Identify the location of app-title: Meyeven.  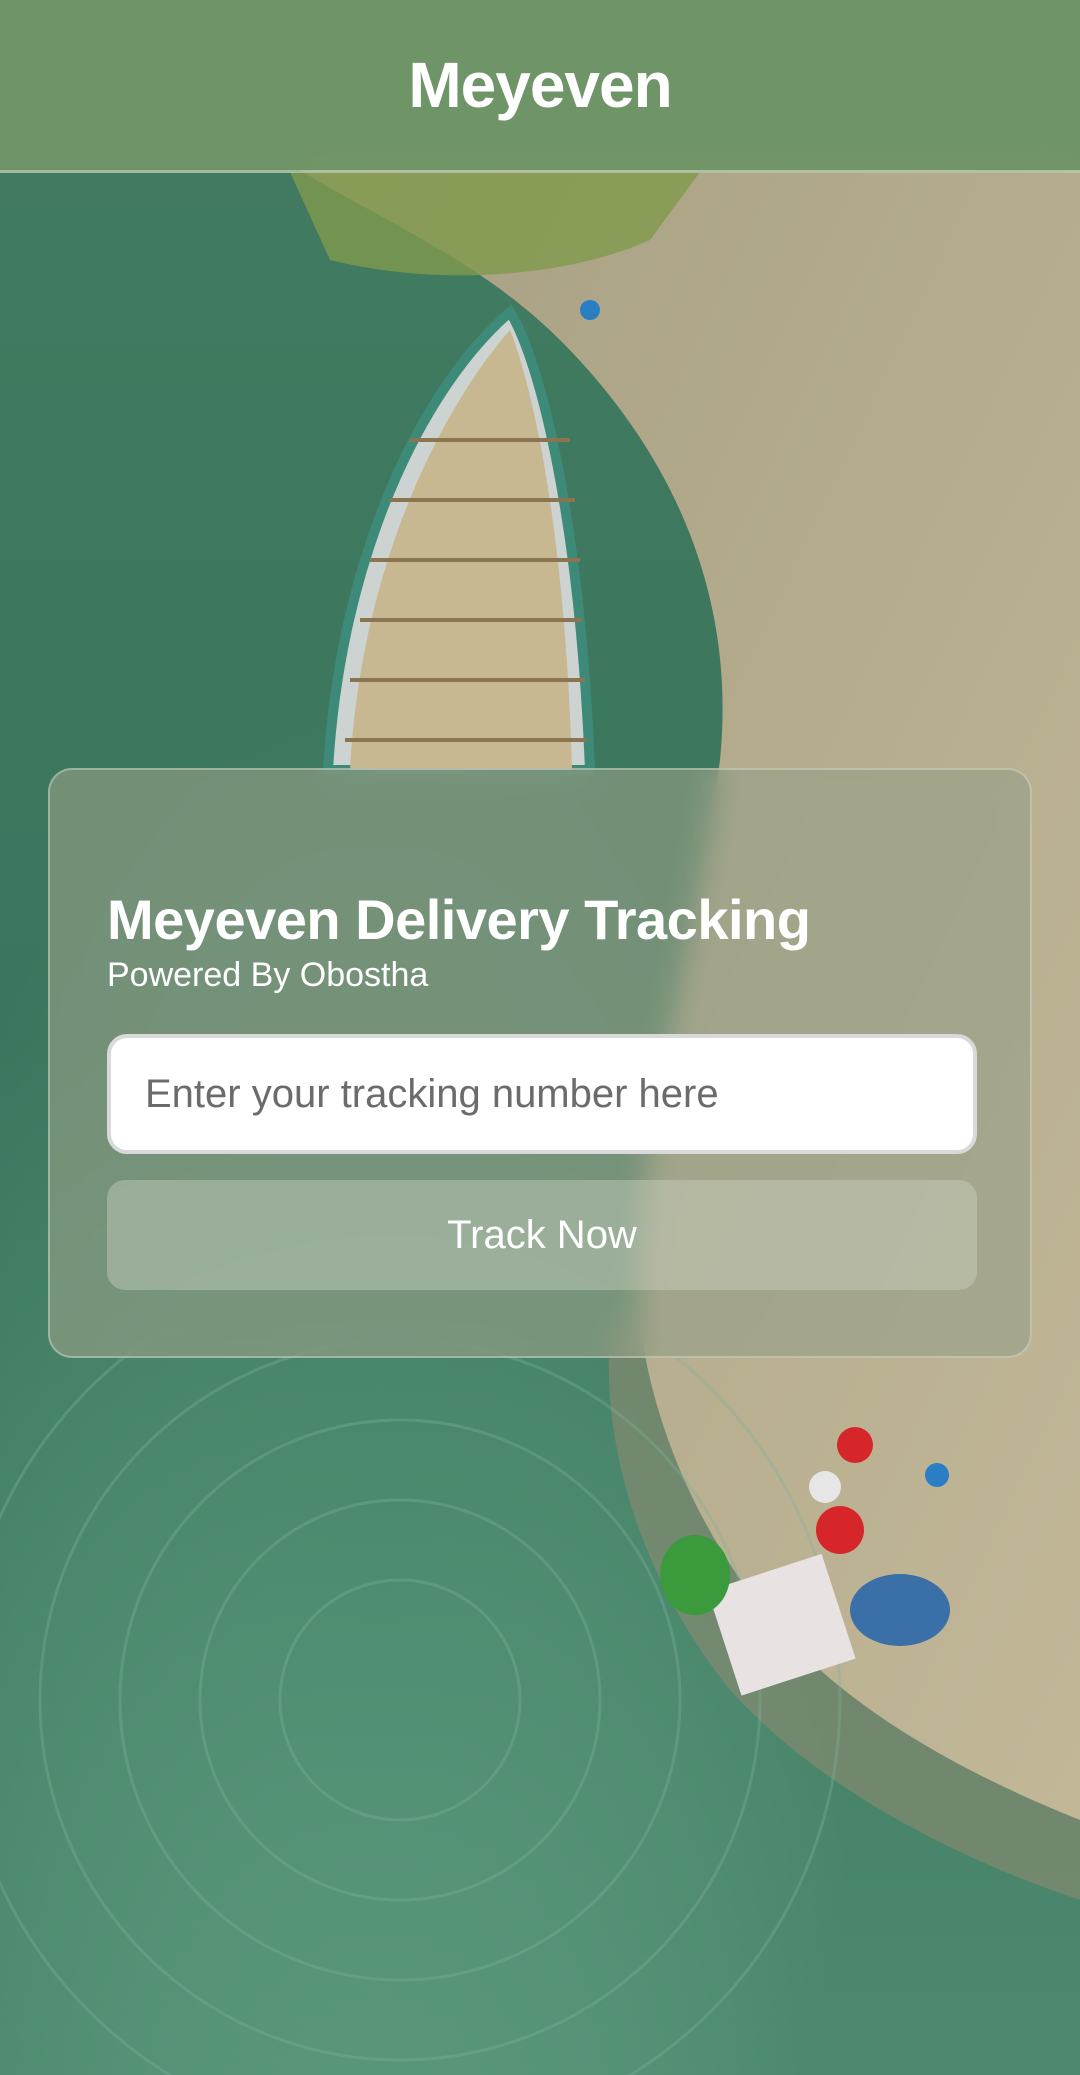
(540, 85).